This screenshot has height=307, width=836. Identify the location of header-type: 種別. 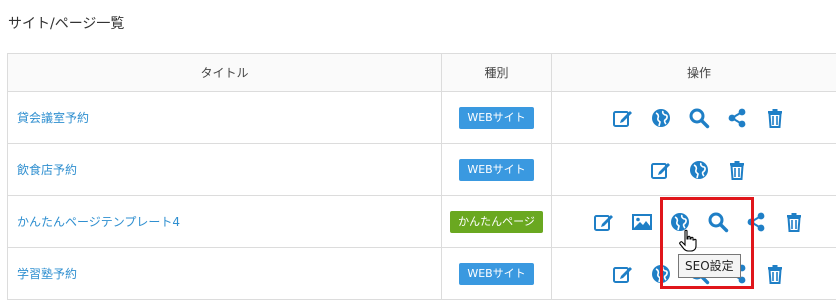
(496, 72).